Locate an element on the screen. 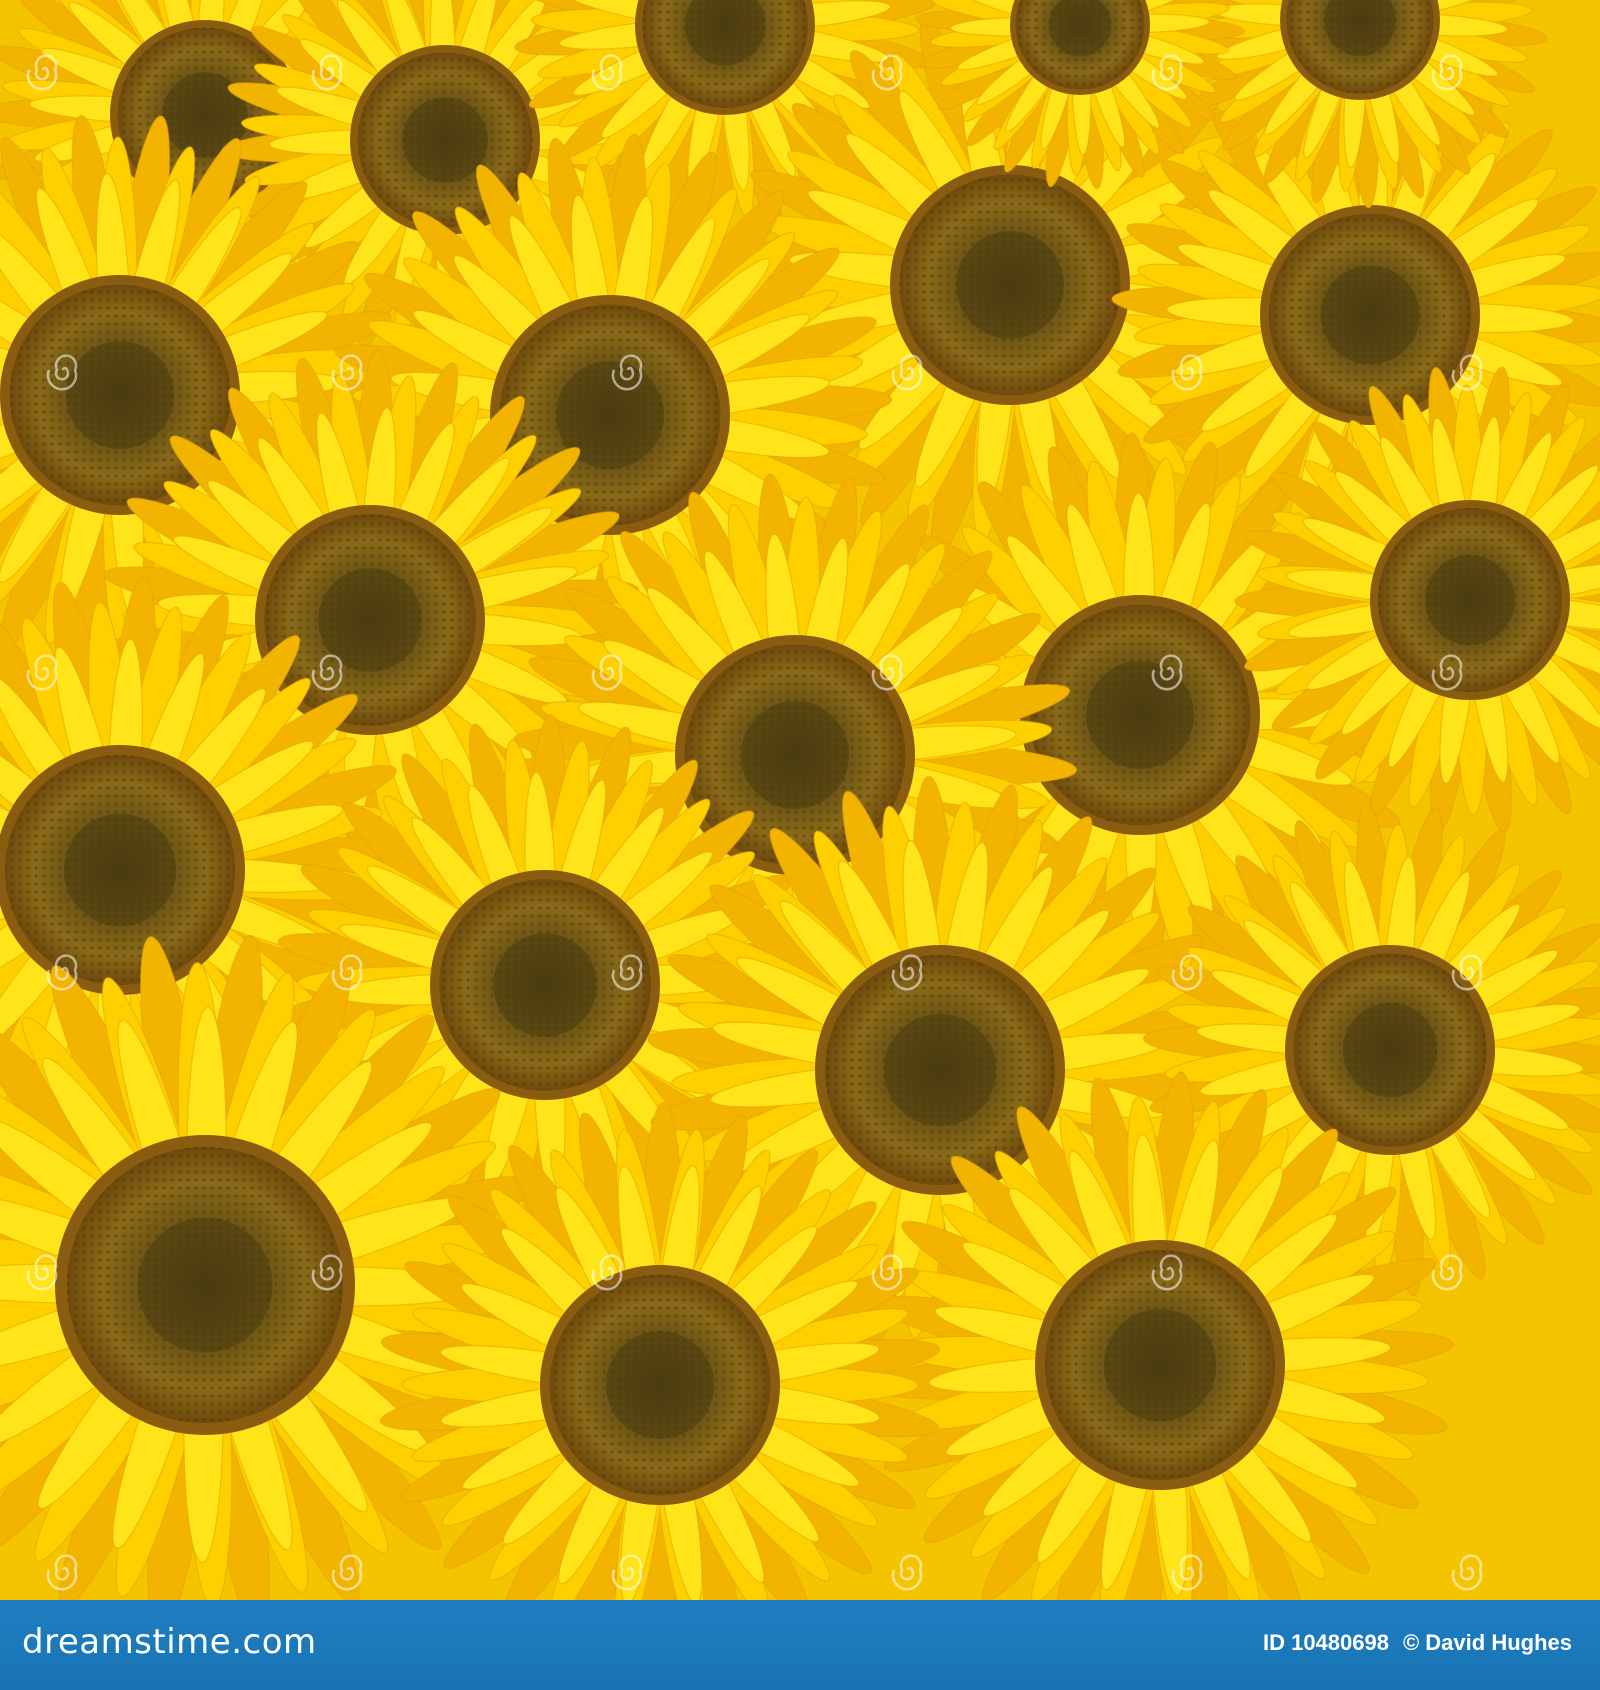  footer-bar: dreamstime.com ID 10480698 © David Hughes is located at coordinates (800, 1645).